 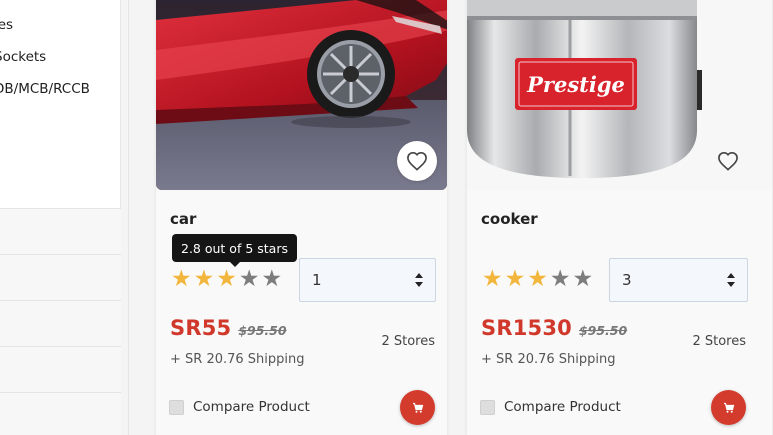 I want to click on price-row: SR1530 $95.50, so click(x=554, y=328).